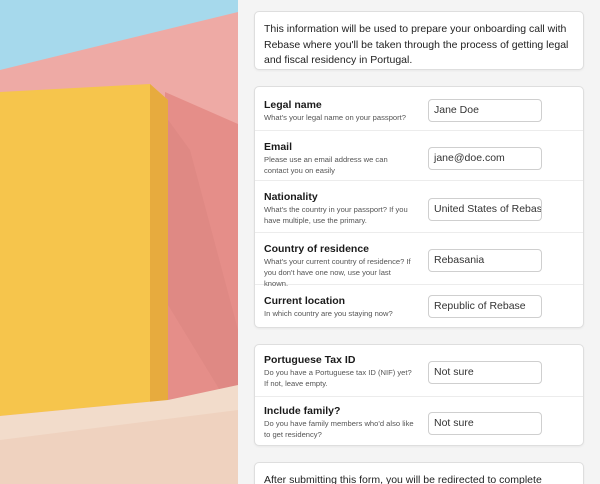 Image resolution: width=600 pixels, height=484 pixels. Describe the element at coordinates (485, 260) in the screenshot. I see `country-of-residence-input: Rebasania` at that location.